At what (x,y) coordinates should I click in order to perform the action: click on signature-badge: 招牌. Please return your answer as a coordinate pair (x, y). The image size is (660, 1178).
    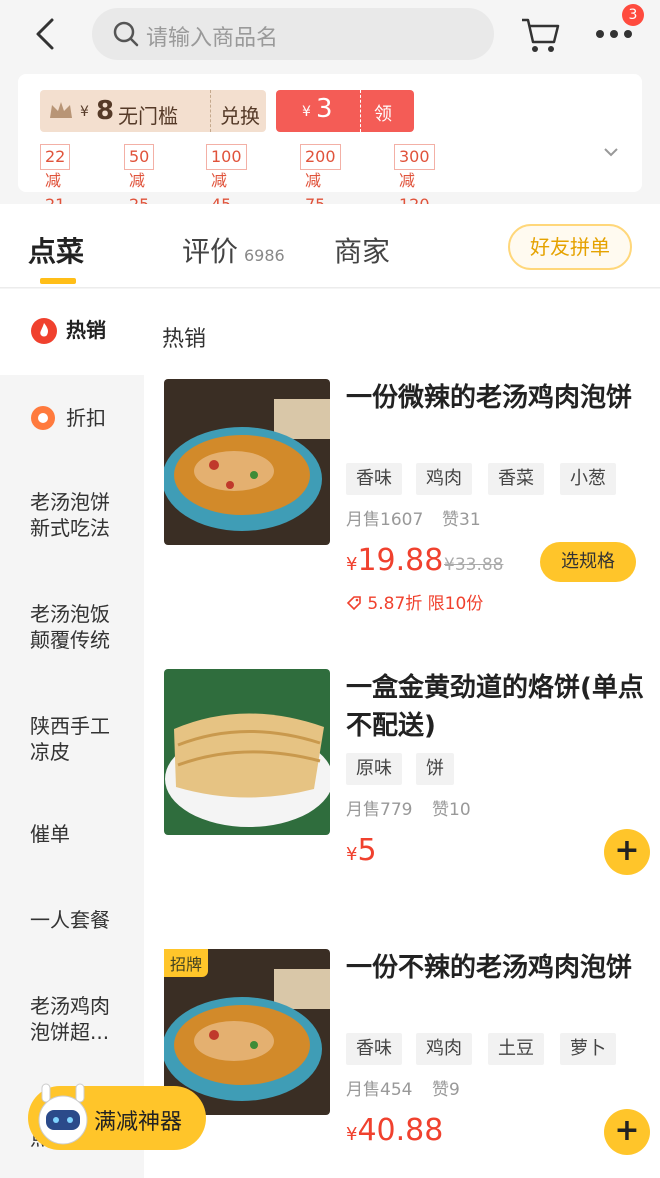
    Looking at the image, I should click on (186, 963).